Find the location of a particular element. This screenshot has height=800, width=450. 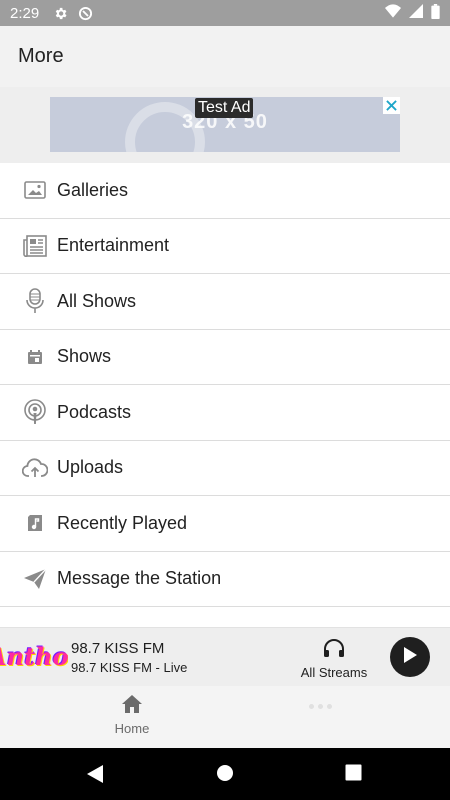

station-logo: Anthony is located at coordinates (34, 657).